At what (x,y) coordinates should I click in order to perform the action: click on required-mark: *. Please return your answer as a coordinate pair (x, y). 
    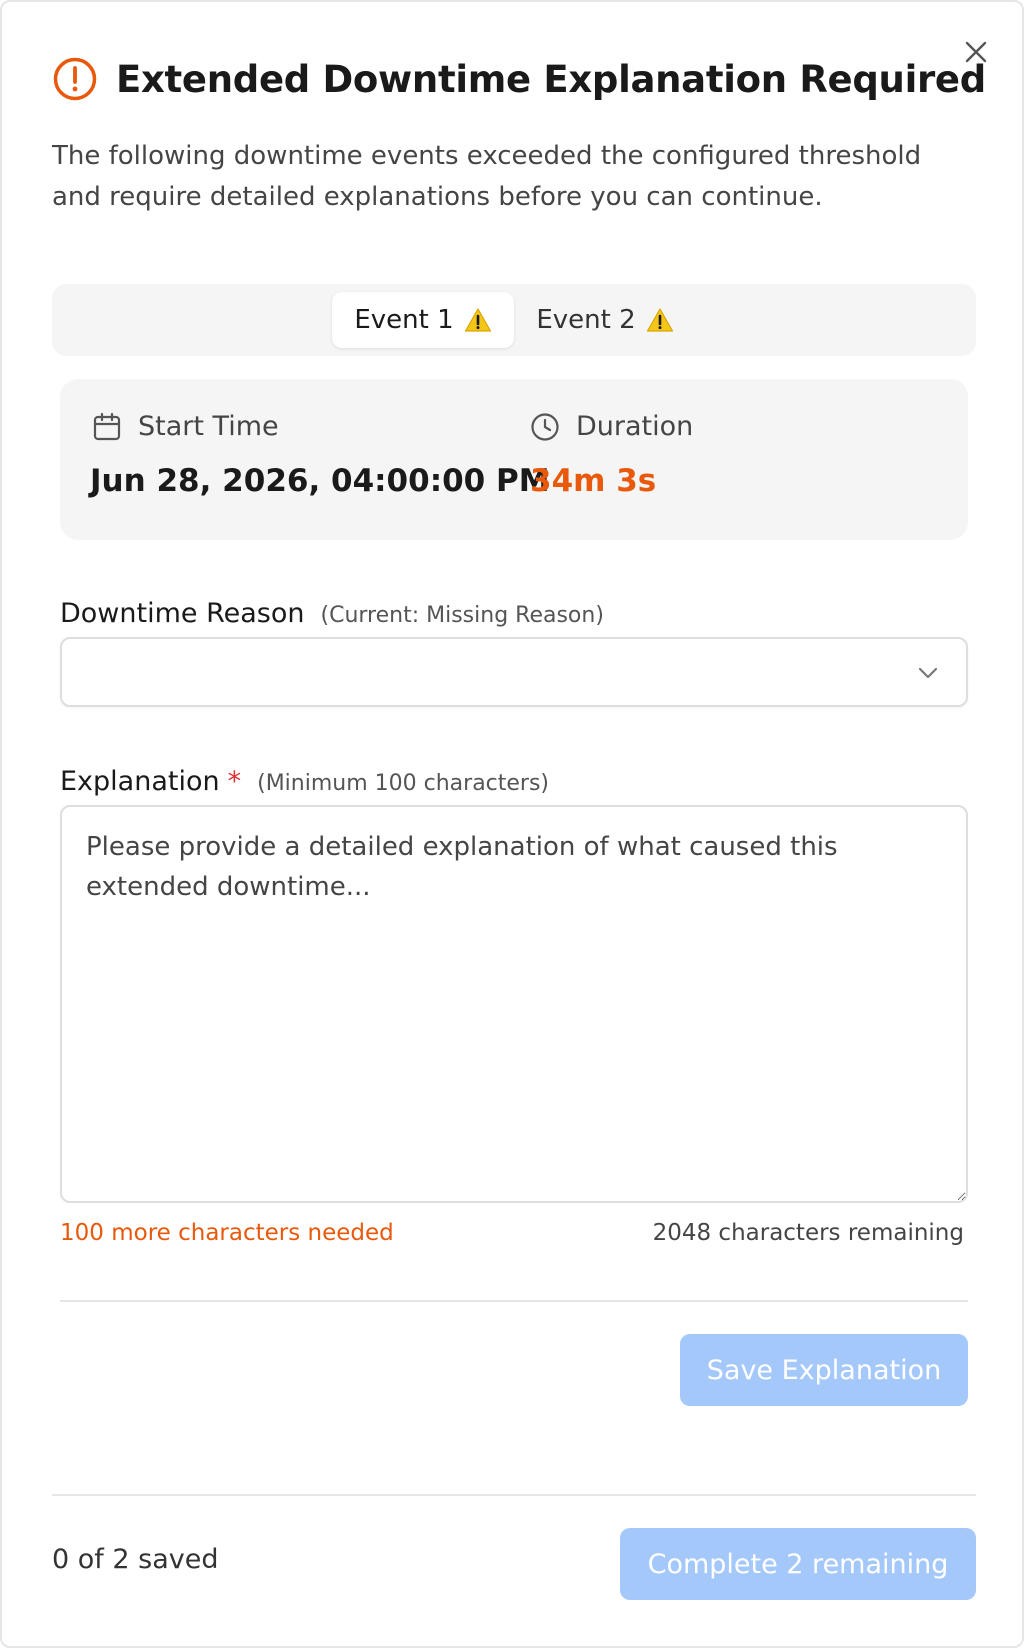
    Looking at the image, I should click on (234, 781).